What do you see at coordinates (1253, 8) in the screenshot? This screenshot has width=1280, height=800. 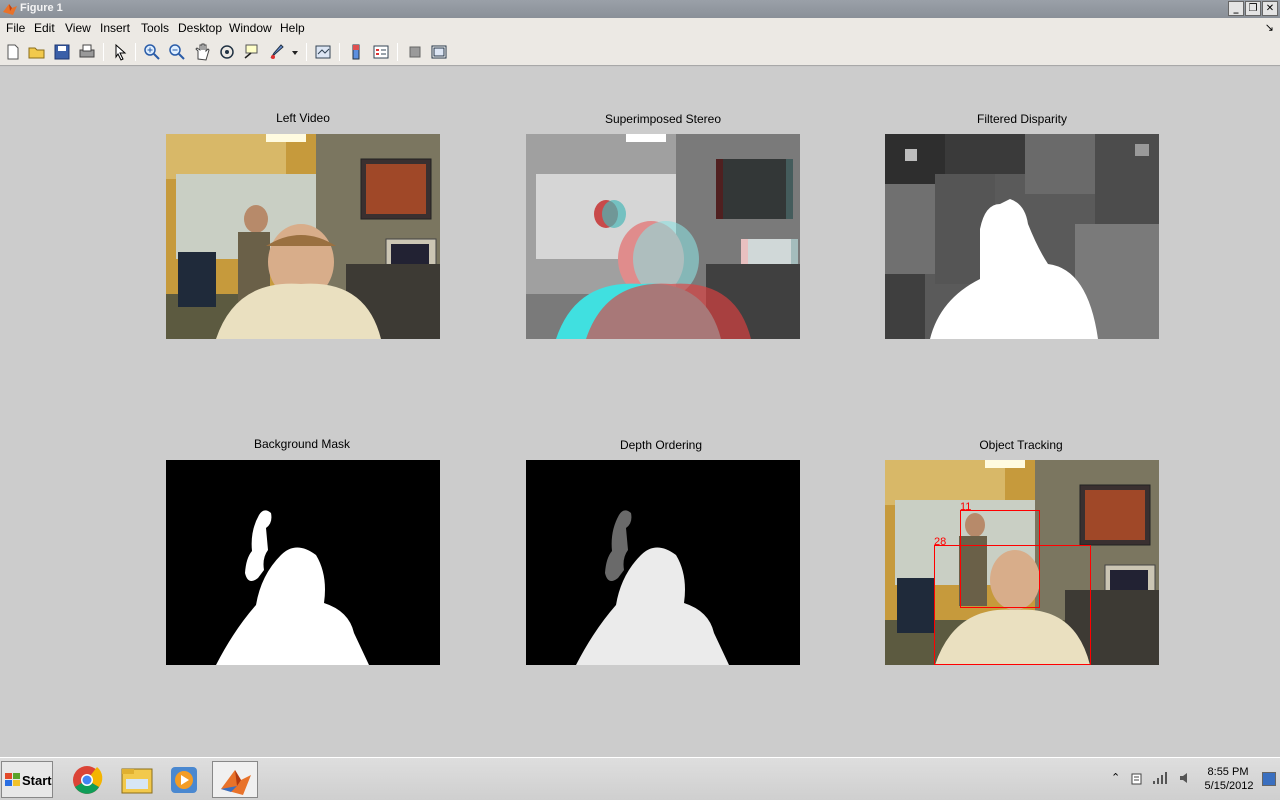 I see `maximize-button: ❐` at bounding box center [1253, 8].